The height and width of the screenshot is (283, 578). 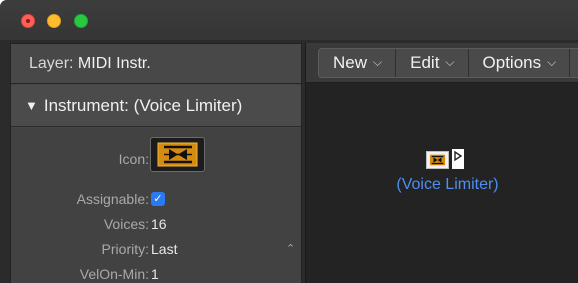 I want to click on instrument-label: Instrument:, so click(x=86, y=105).